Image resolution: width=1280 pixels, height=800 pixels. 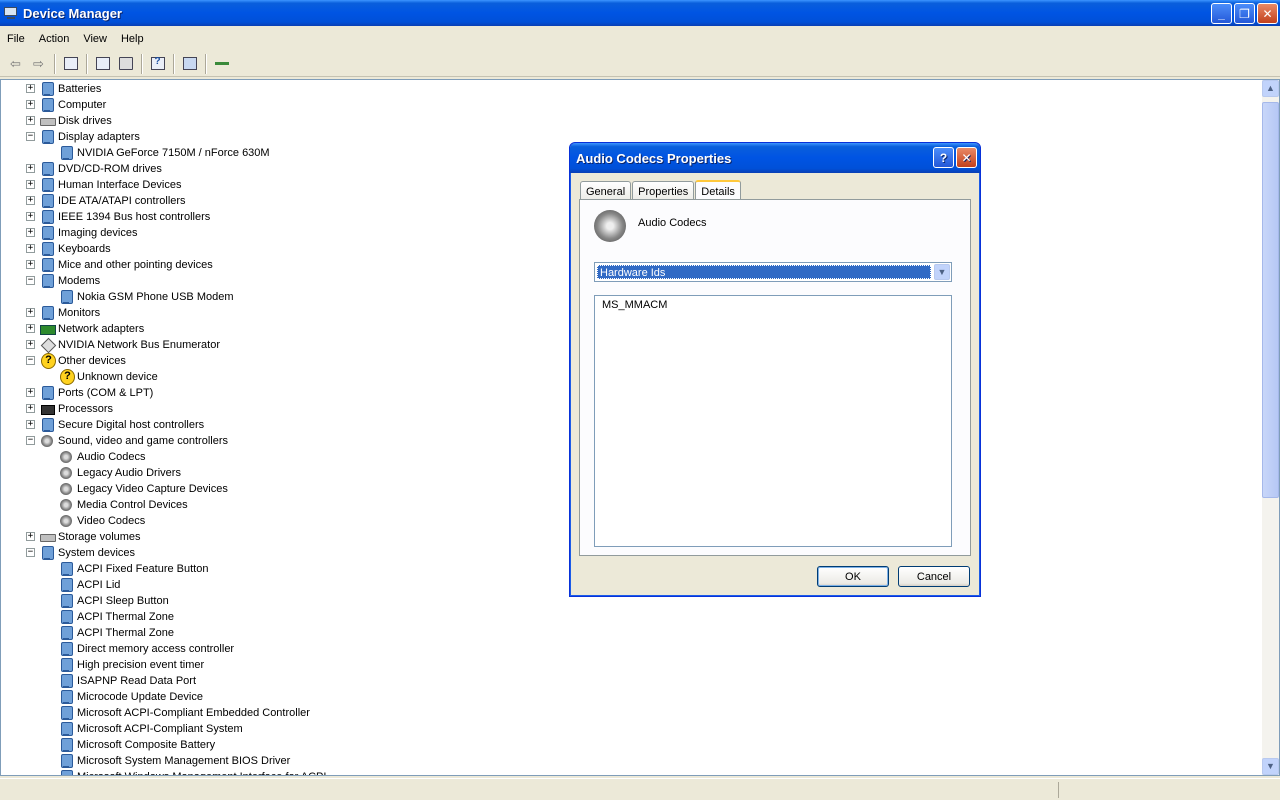 I want to click on tree-item: Processors, so click(x=76, y=409).